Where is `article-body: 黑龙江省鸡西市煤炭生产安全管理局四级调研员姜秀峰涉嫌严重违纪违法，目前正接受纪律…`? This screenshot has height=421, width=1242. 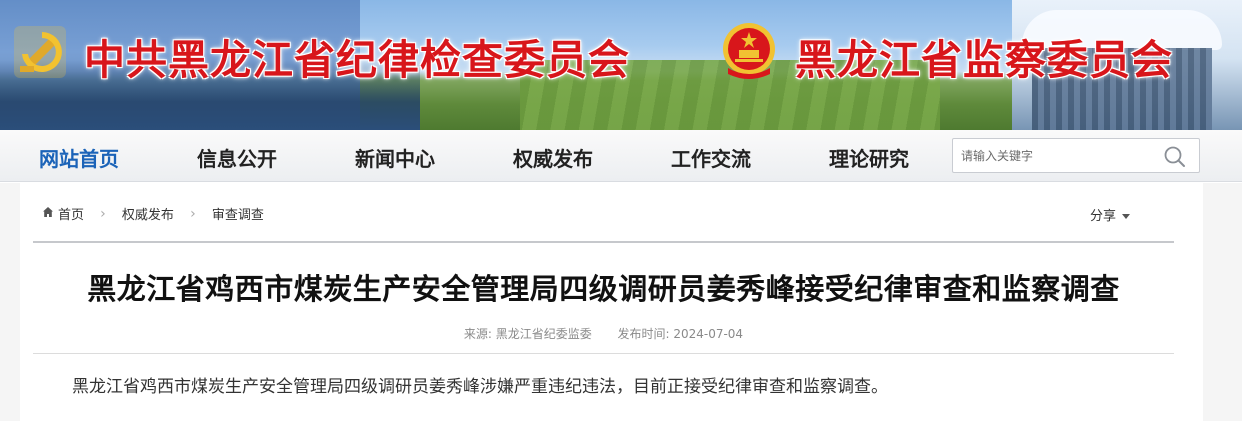 article-body: 黑龙江省鸡西市煤炭生产安全管理局四级调研员姜秀峰涉嫌严重违纪违法，目前正接受纪律… is located at coordinates (480, 387).